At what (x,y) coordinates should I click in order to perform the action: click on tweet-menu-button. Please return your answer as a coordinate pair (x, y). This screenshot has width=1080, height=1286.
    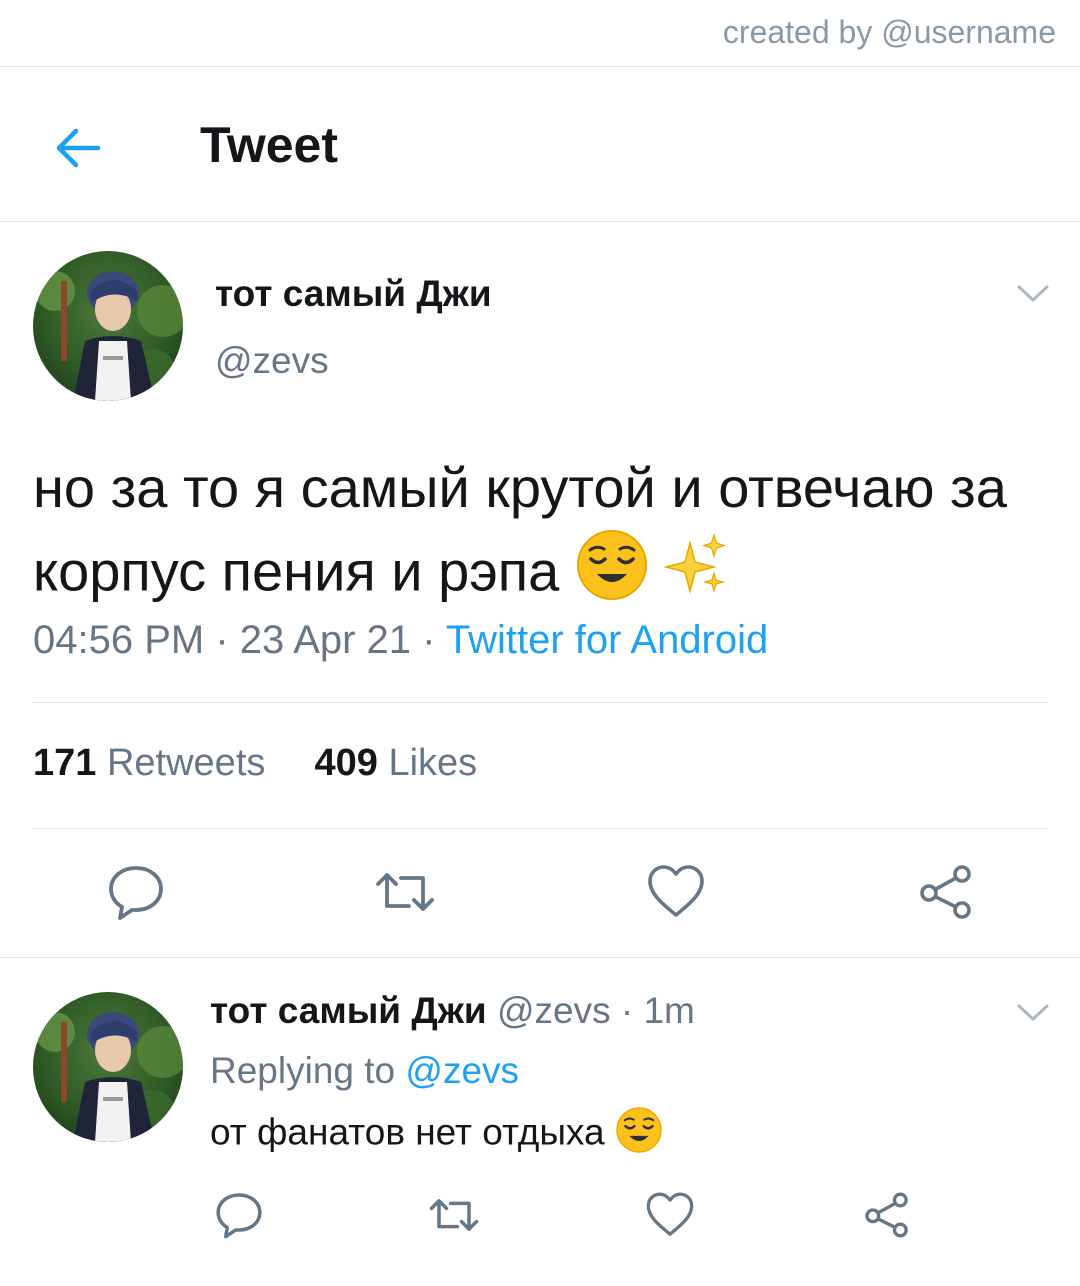
    Looking at the image, I should click on (1033, 294).